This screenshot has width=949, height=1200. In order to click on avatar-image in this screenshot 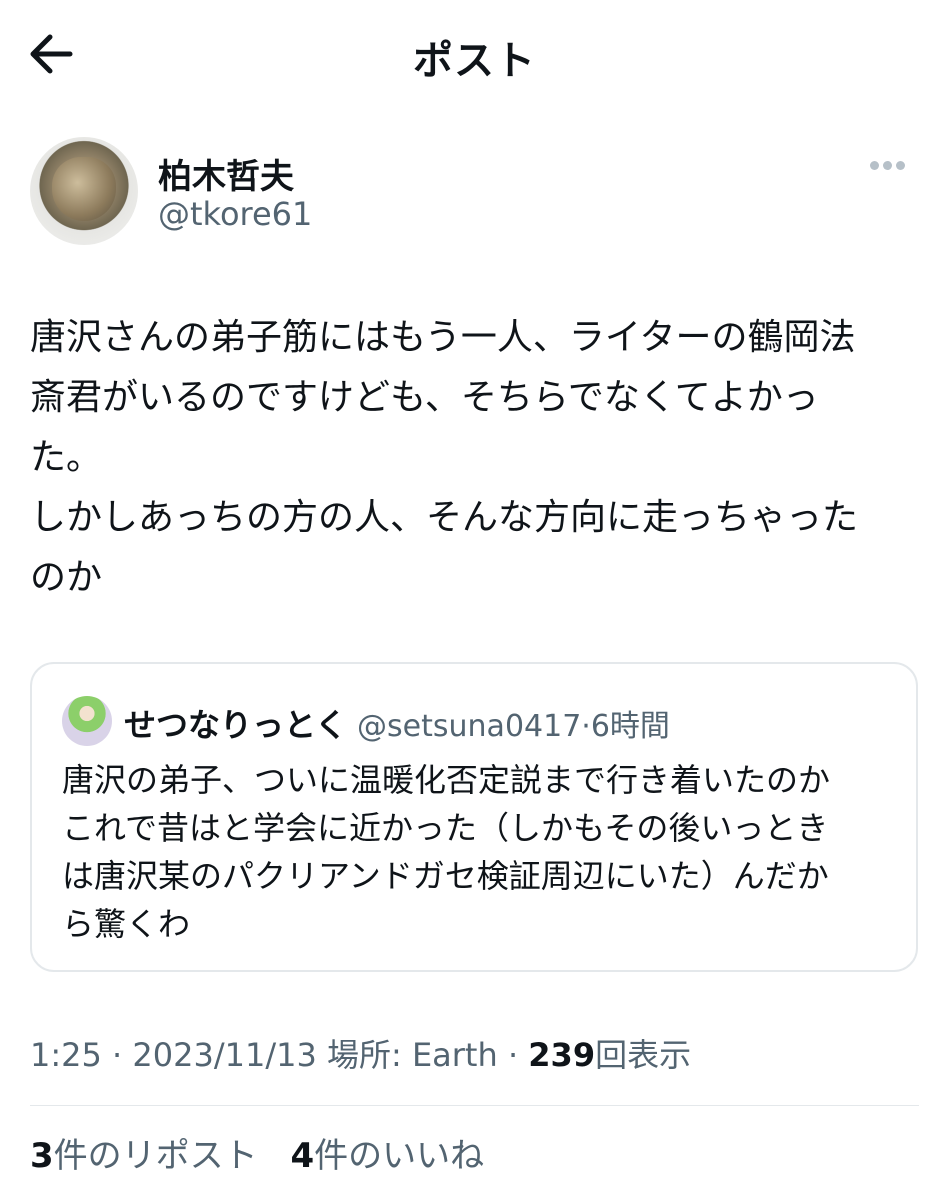, I will do `click(84, 189)`.